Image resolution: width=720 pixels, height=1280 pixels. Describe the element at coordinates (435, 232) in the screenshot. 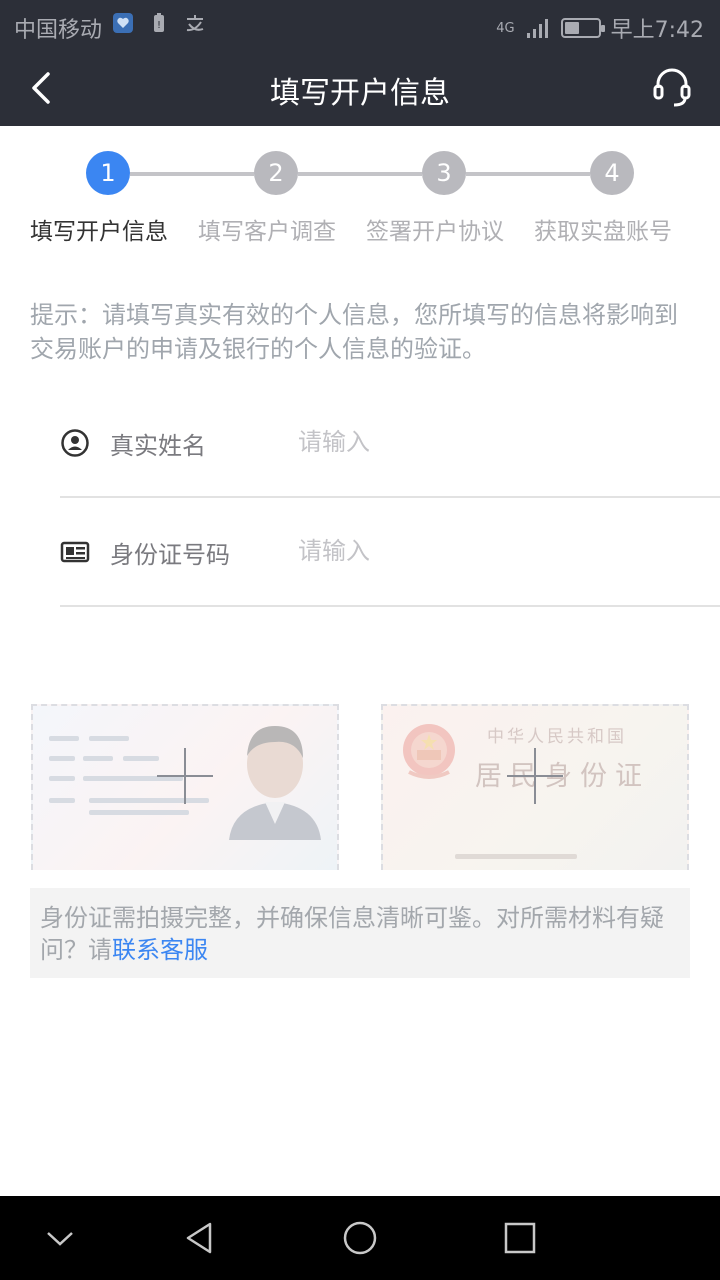

I see `step-3-label: 签署开户协议` at that location.